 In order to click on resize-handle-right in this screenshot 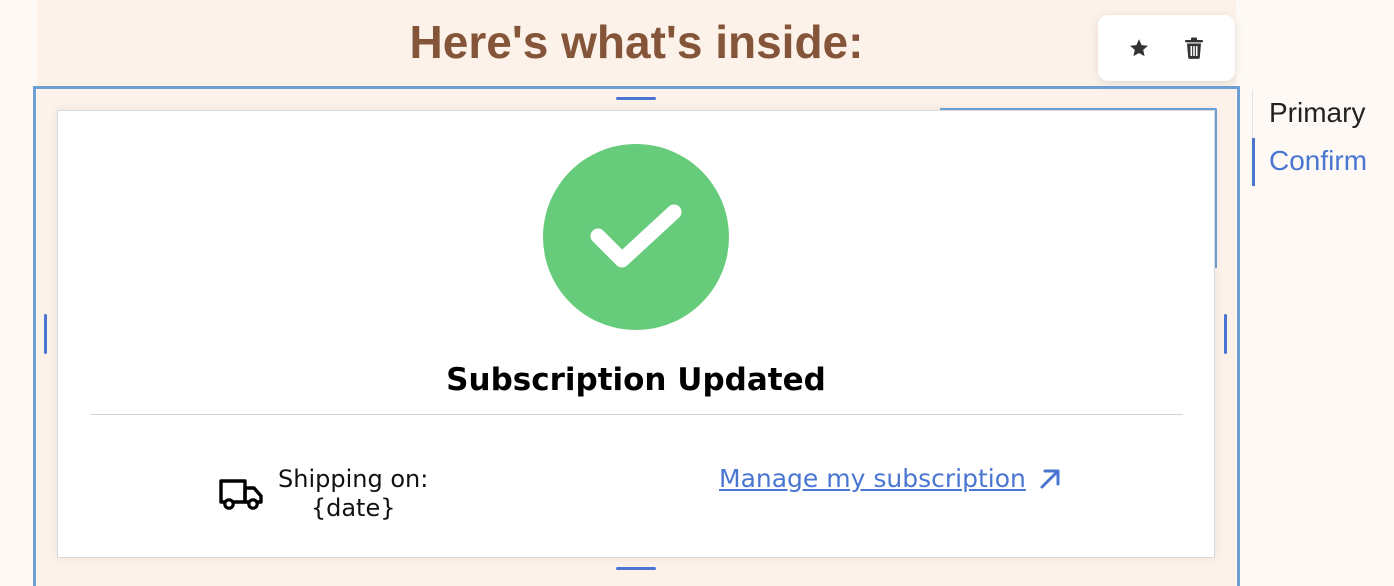, I will do `click(1225, 334)`.